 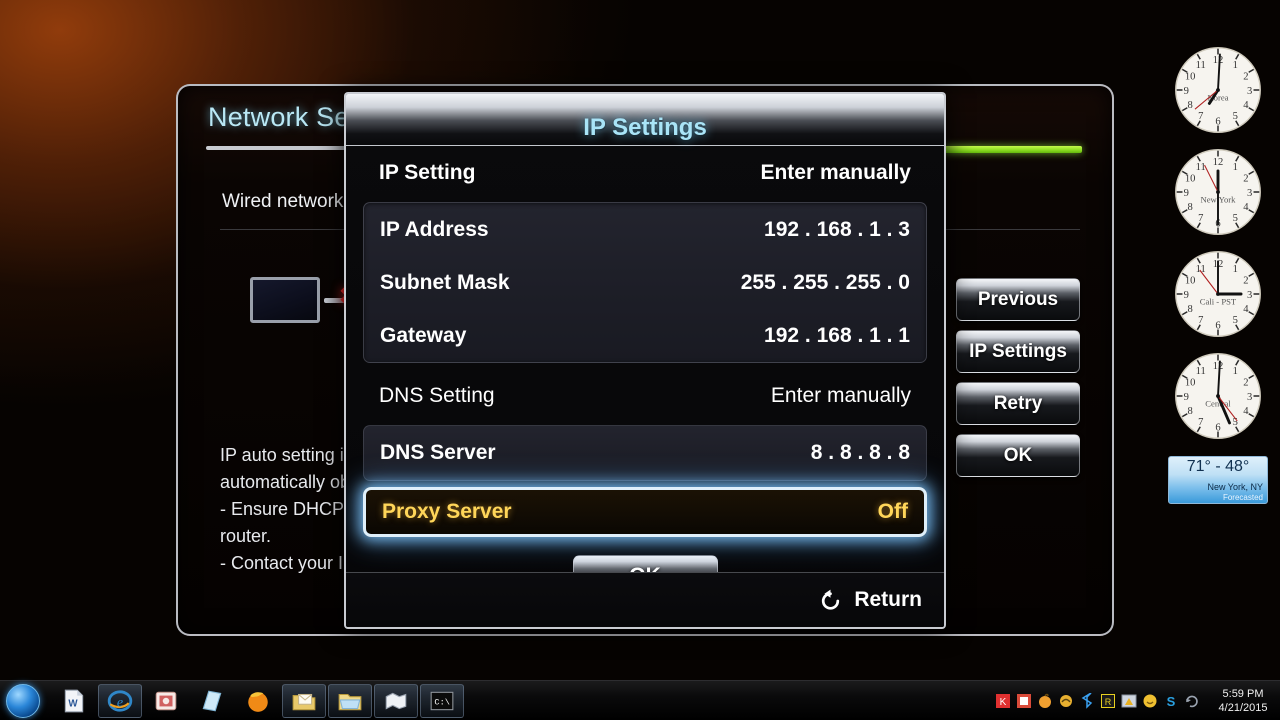 I want to click on row-subnet-mask: Subnet Mask 255 . 255 . 255 . 0, so click(x=645, y=282).